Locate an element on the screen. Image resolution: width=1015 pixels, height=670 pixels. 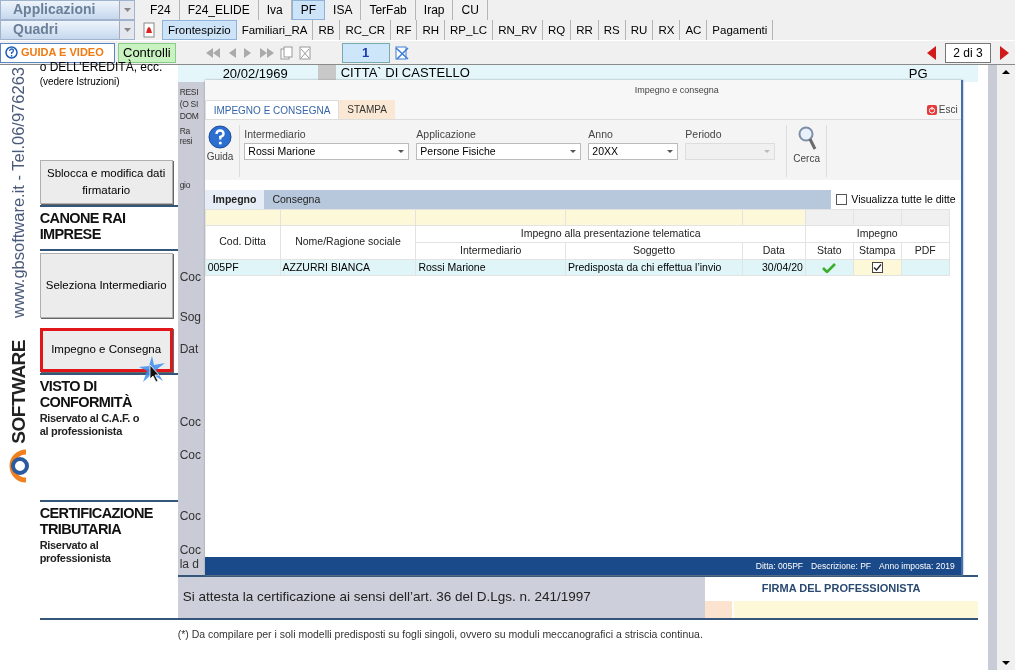
status-text: Descrizione: PF is located at coordinates (841, 566).